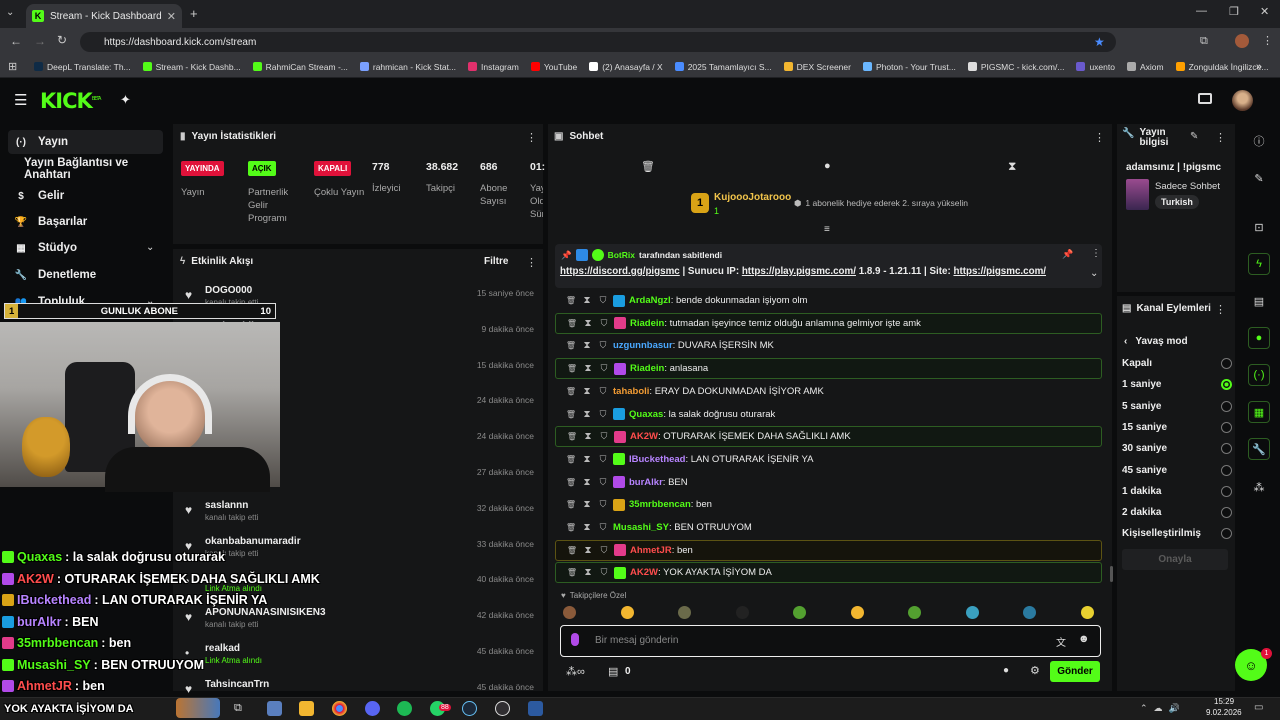  I want to click on studio-chevron-icon: ⌄, so click(150, 247).